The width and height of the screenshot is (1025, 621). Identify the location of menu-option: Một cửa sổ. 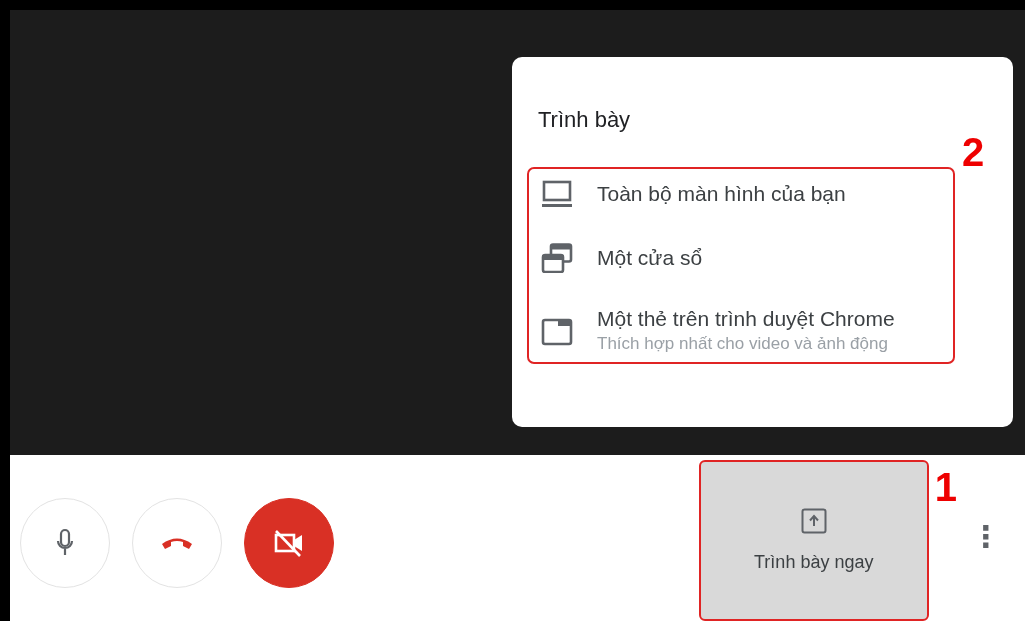
(743, 258).